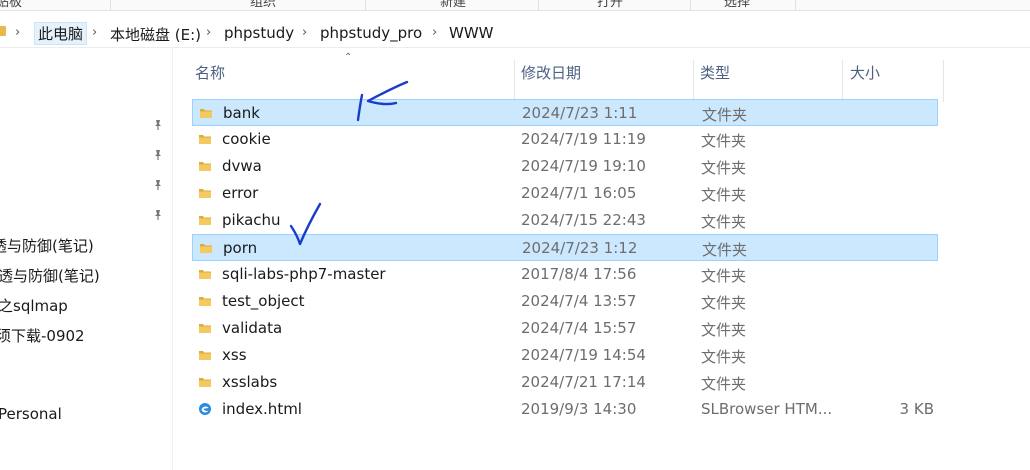  I want to click on file-row: sqli-labs-php7-master 2017/8/4 17:56 文件夹, so click(565, 274).